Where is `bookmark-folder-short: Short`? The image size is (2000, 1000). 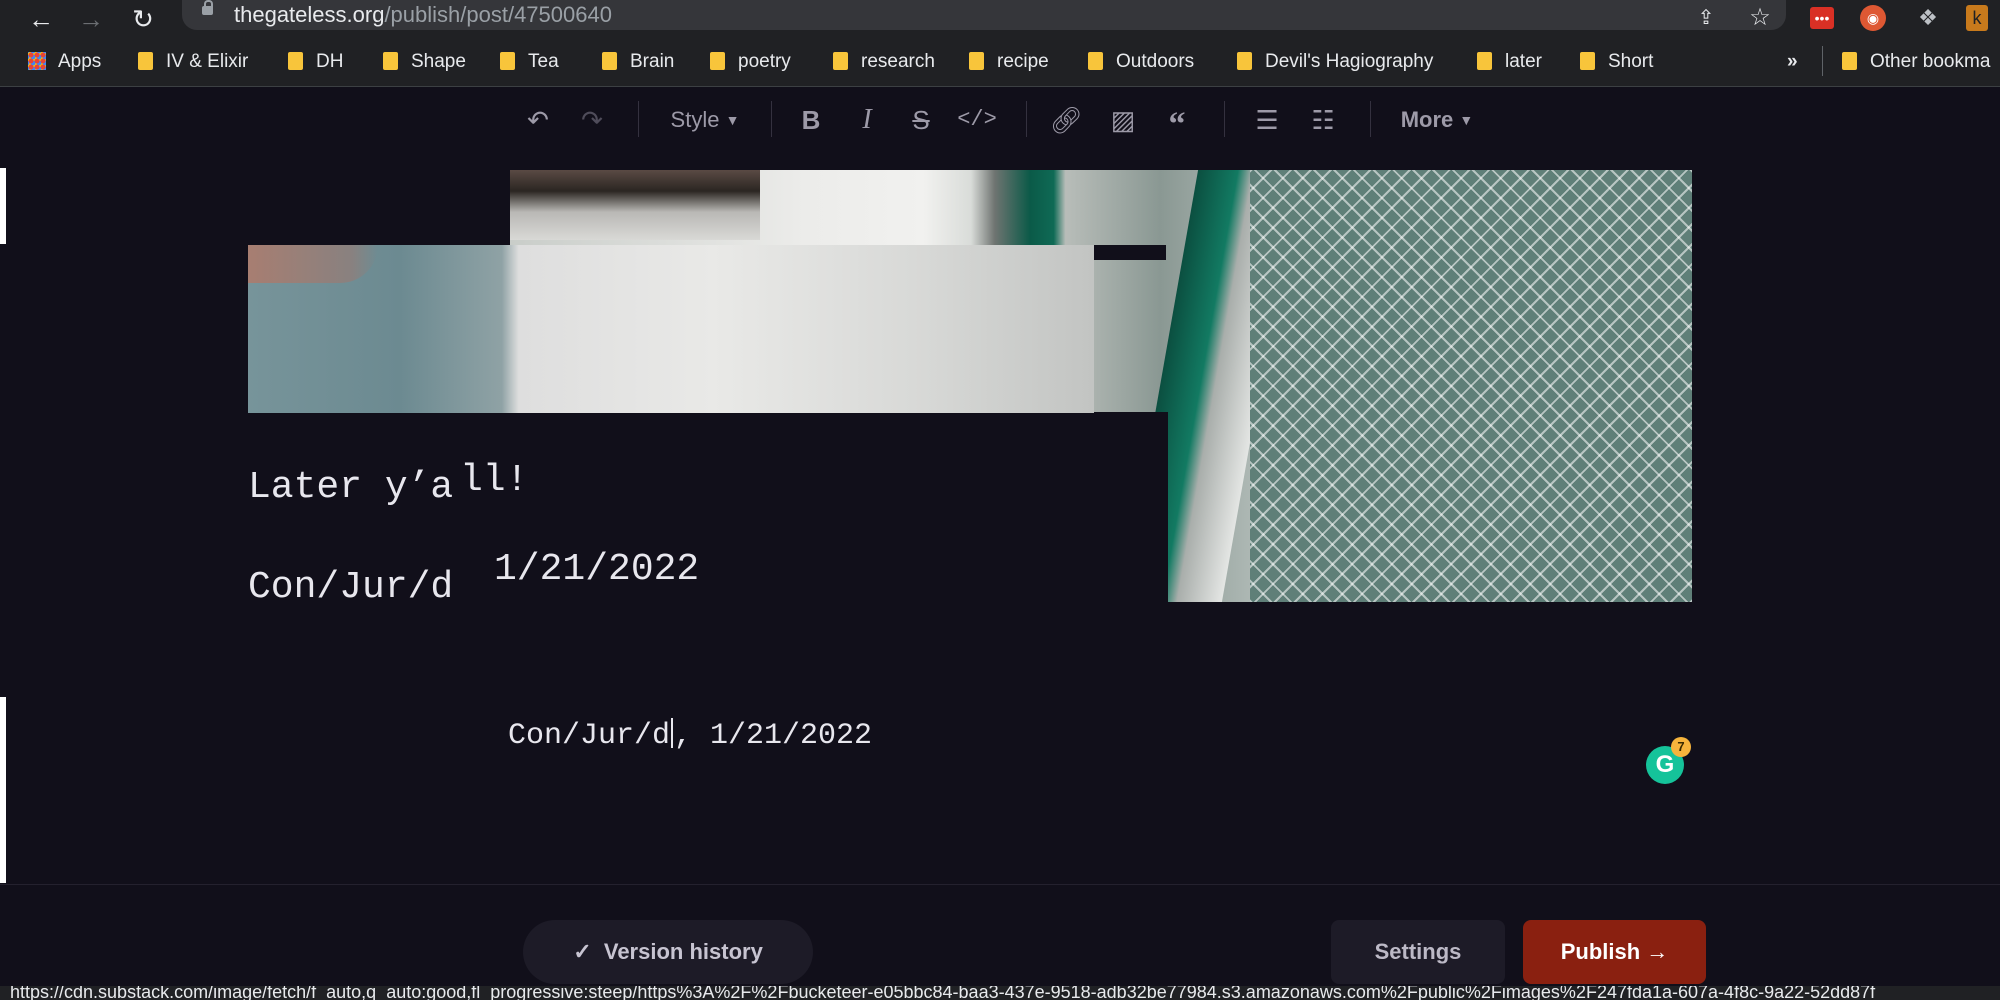
bookmark-folder-short: Short is located at coordinates (1616, 62).